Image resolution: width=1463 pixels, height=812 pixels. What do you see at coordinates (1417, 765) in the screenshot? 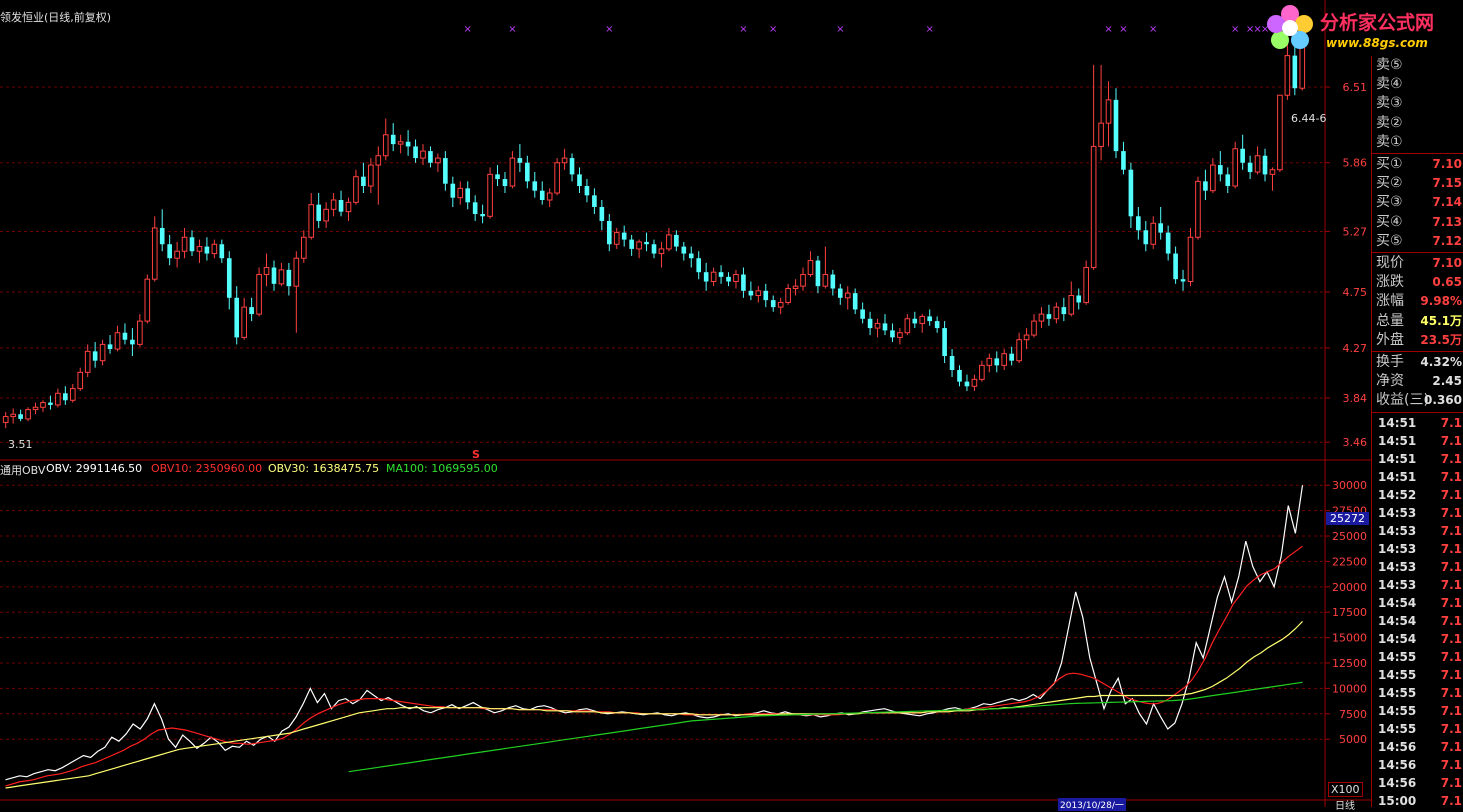
I see `tick-row: 14:56 7.1` at bounding box center [1417, 765].